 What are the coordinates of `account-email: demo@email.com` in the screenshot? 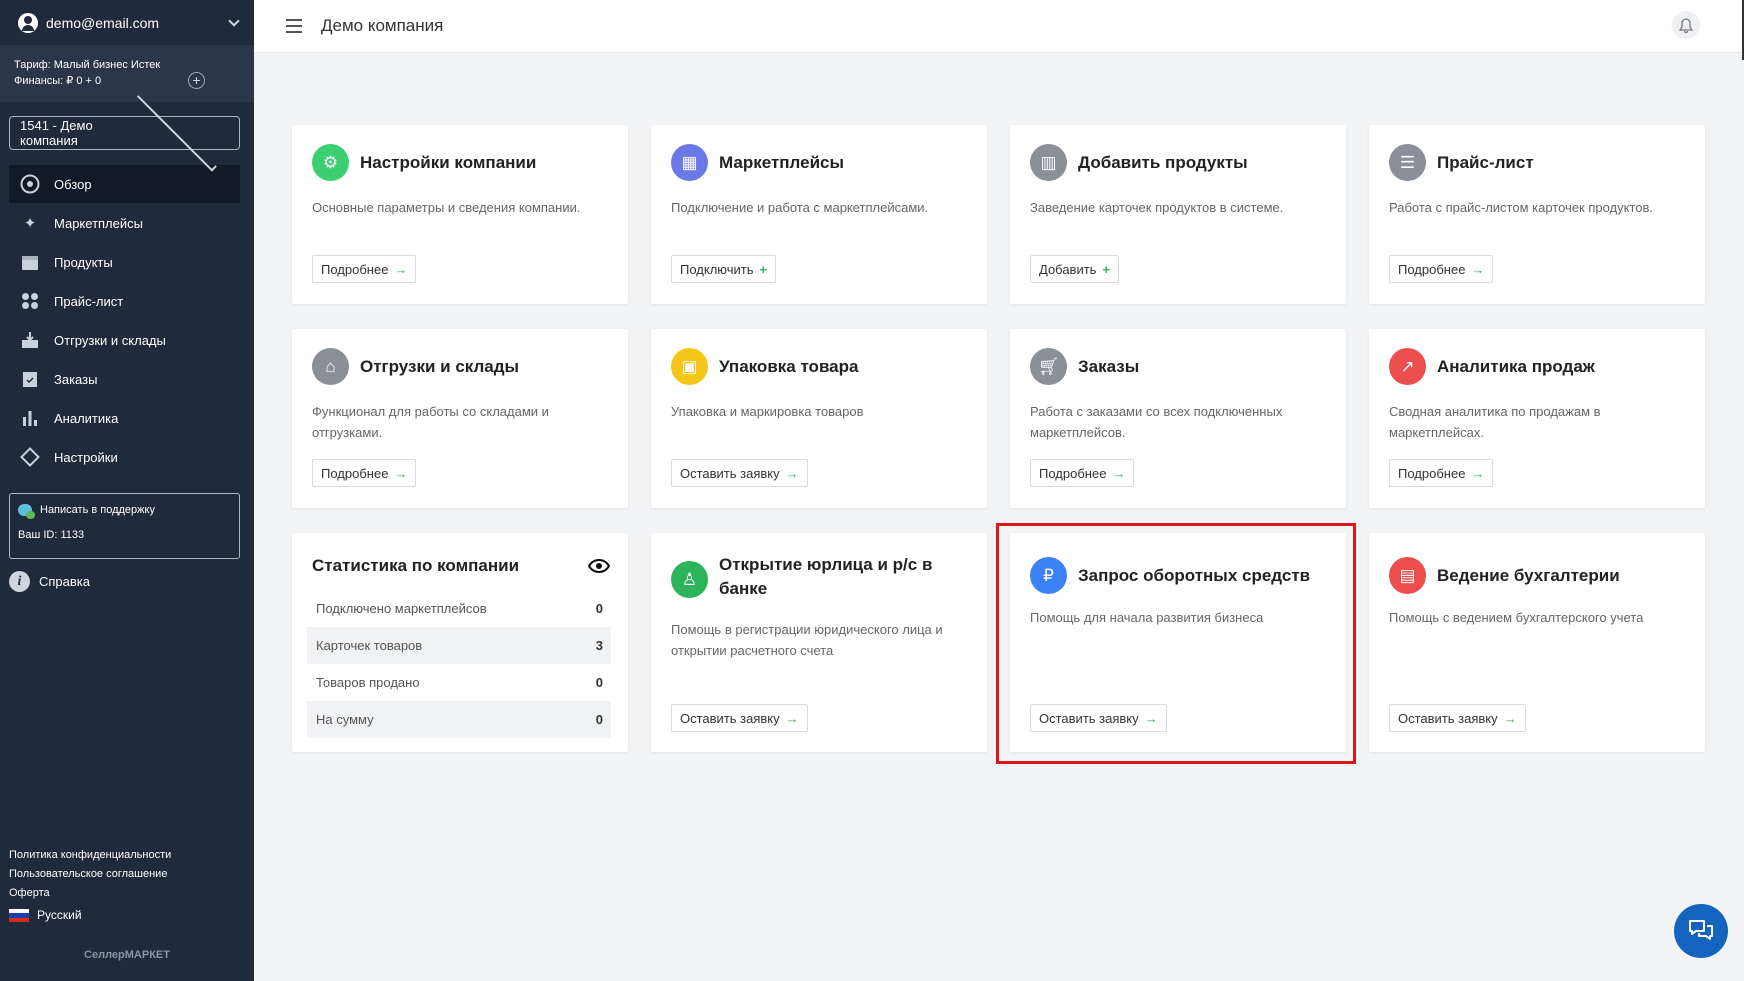 It's located at (103, 22).